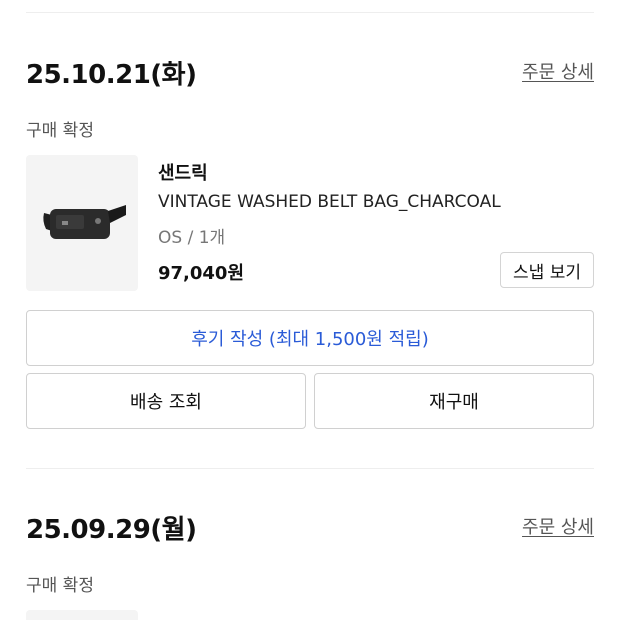  Describe the element at coordinates (310, 12) in the screenshot. I see `top-divider` at that location.